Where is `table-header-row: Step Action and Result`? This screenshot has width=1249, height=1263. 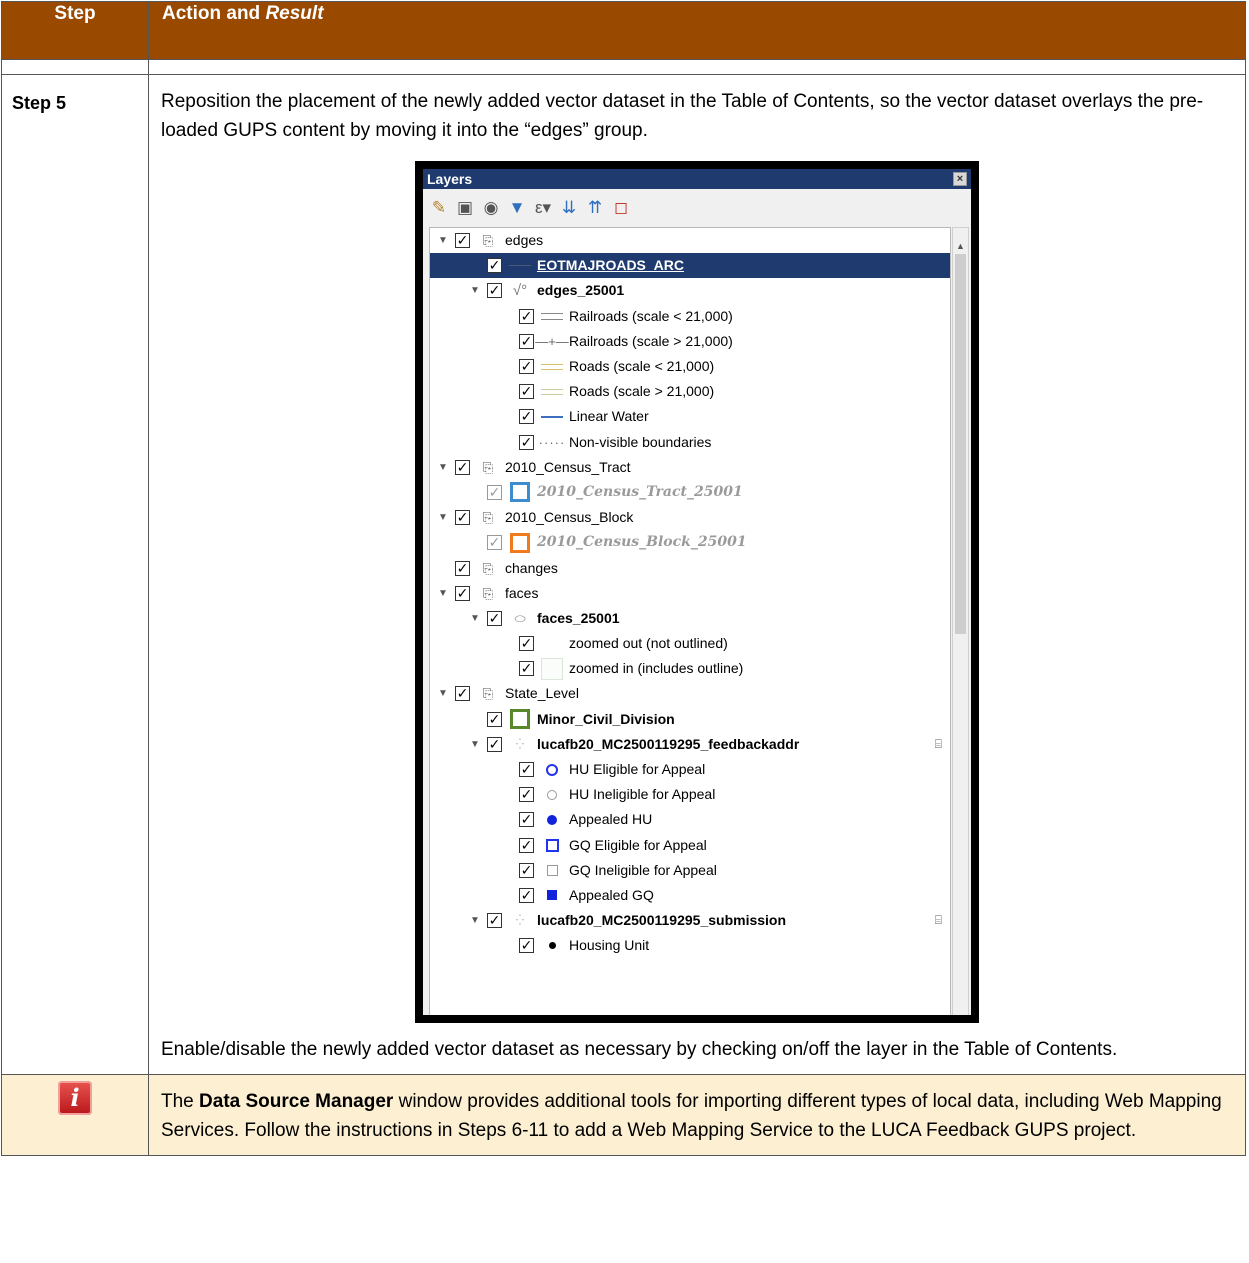 table-header-row: Step Action and Result is located at coordinates (623, 30).